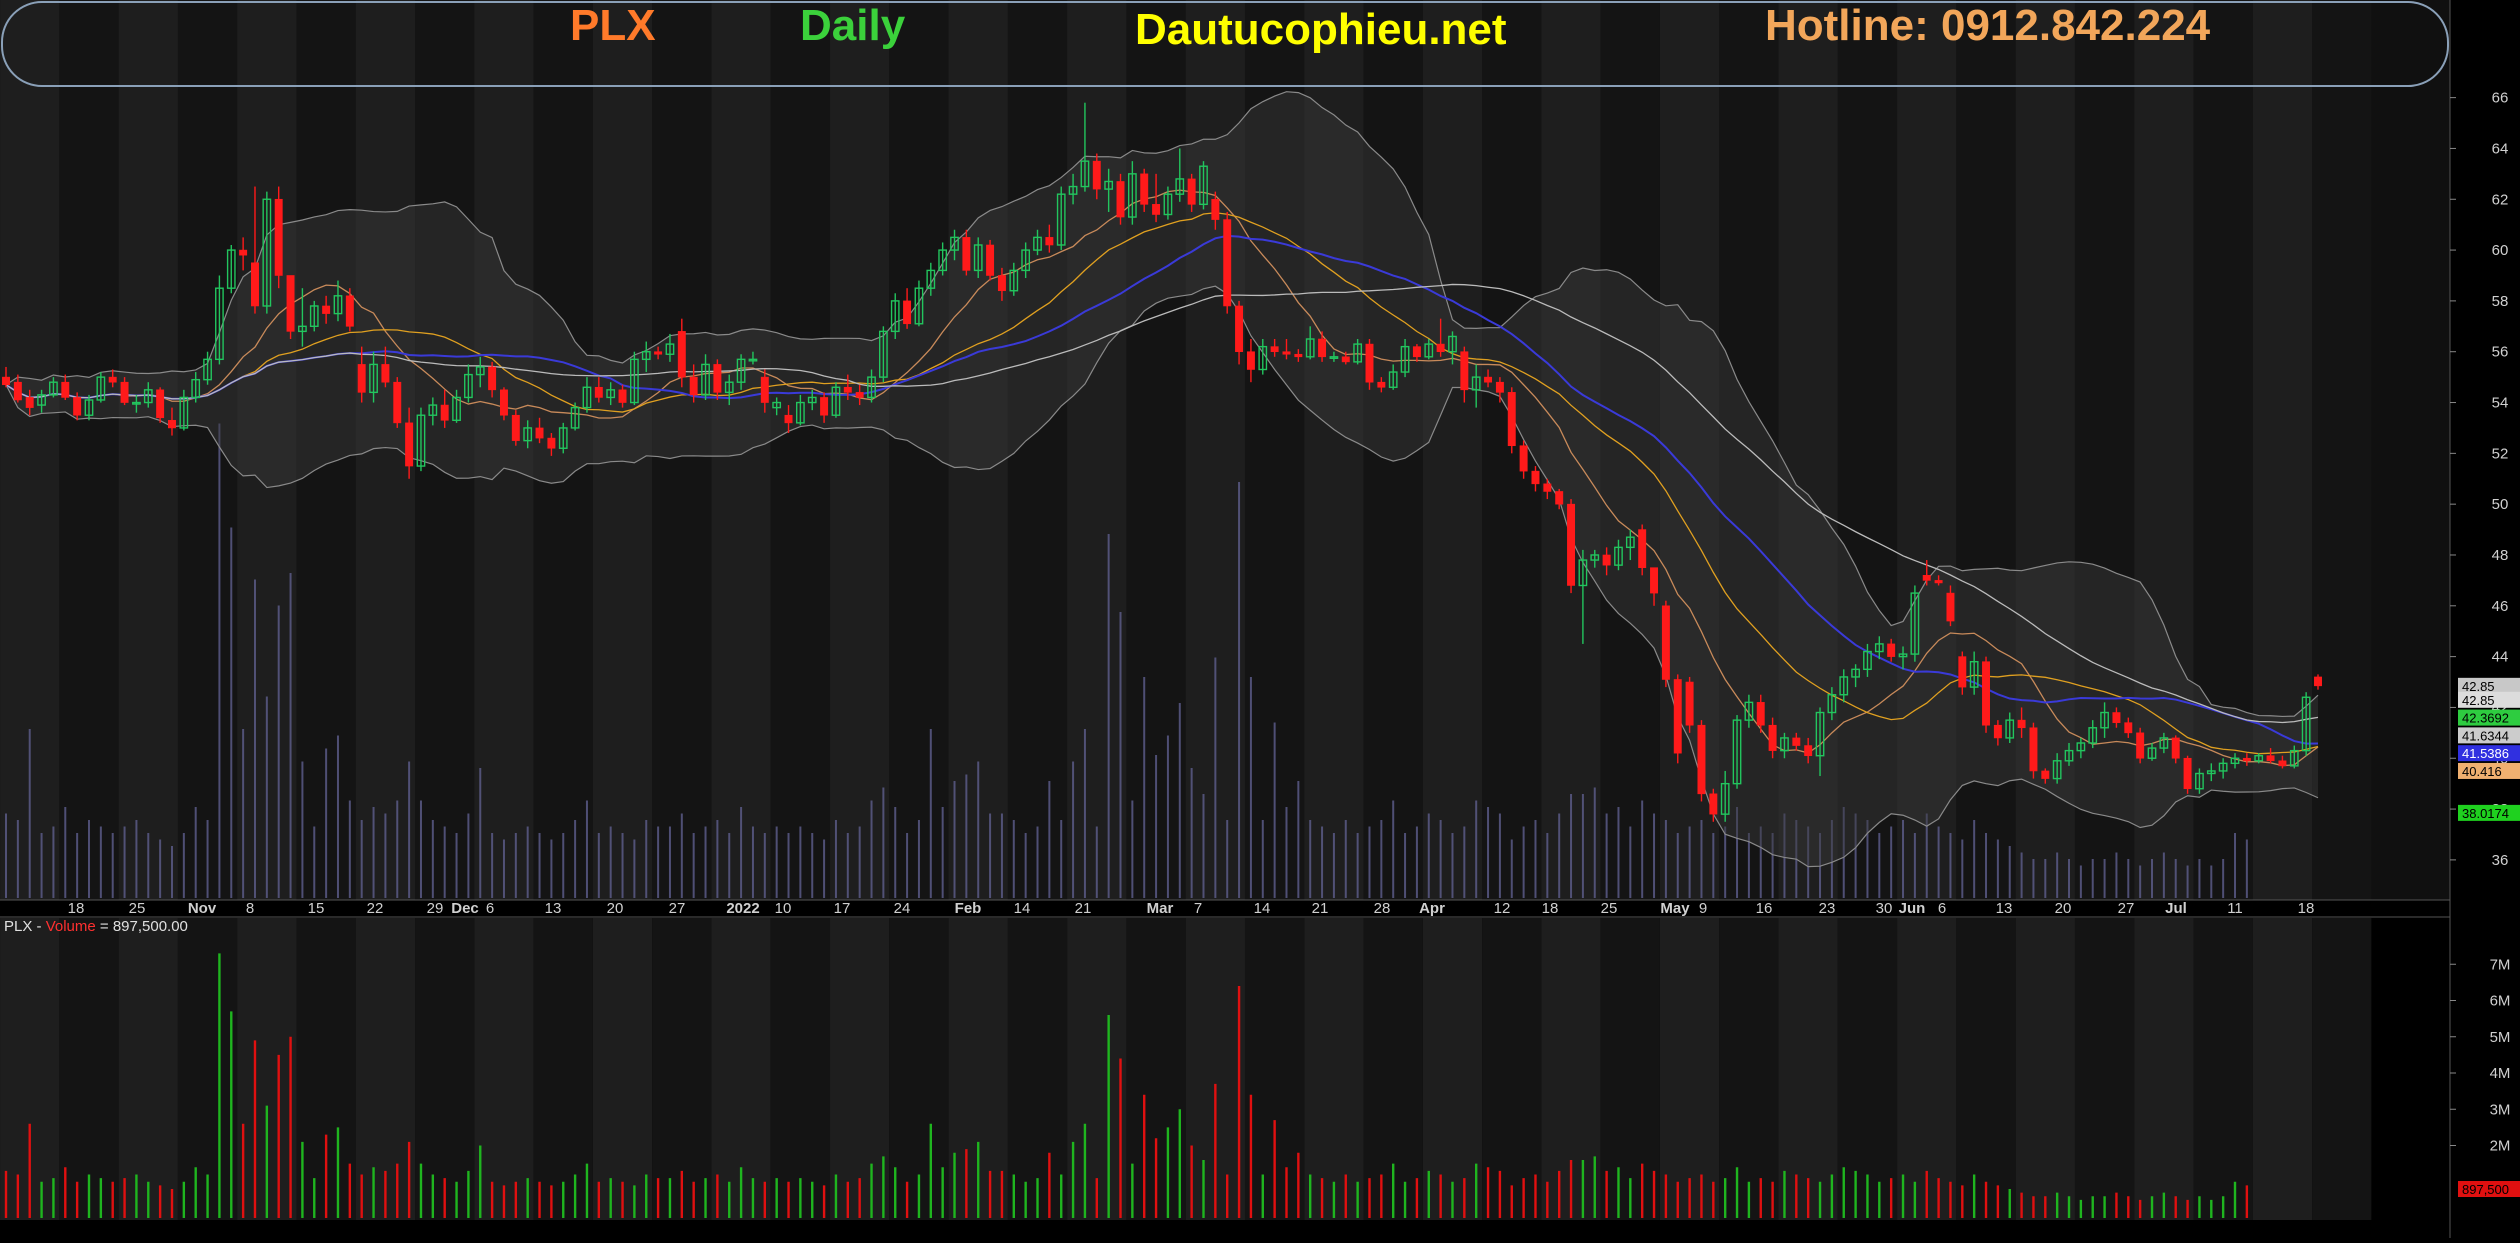 The image size is (2520, 1243). Describe the element at coordinates (2478, 686) in the screenshot. I see `value-tag-label: 42.85` at that location.